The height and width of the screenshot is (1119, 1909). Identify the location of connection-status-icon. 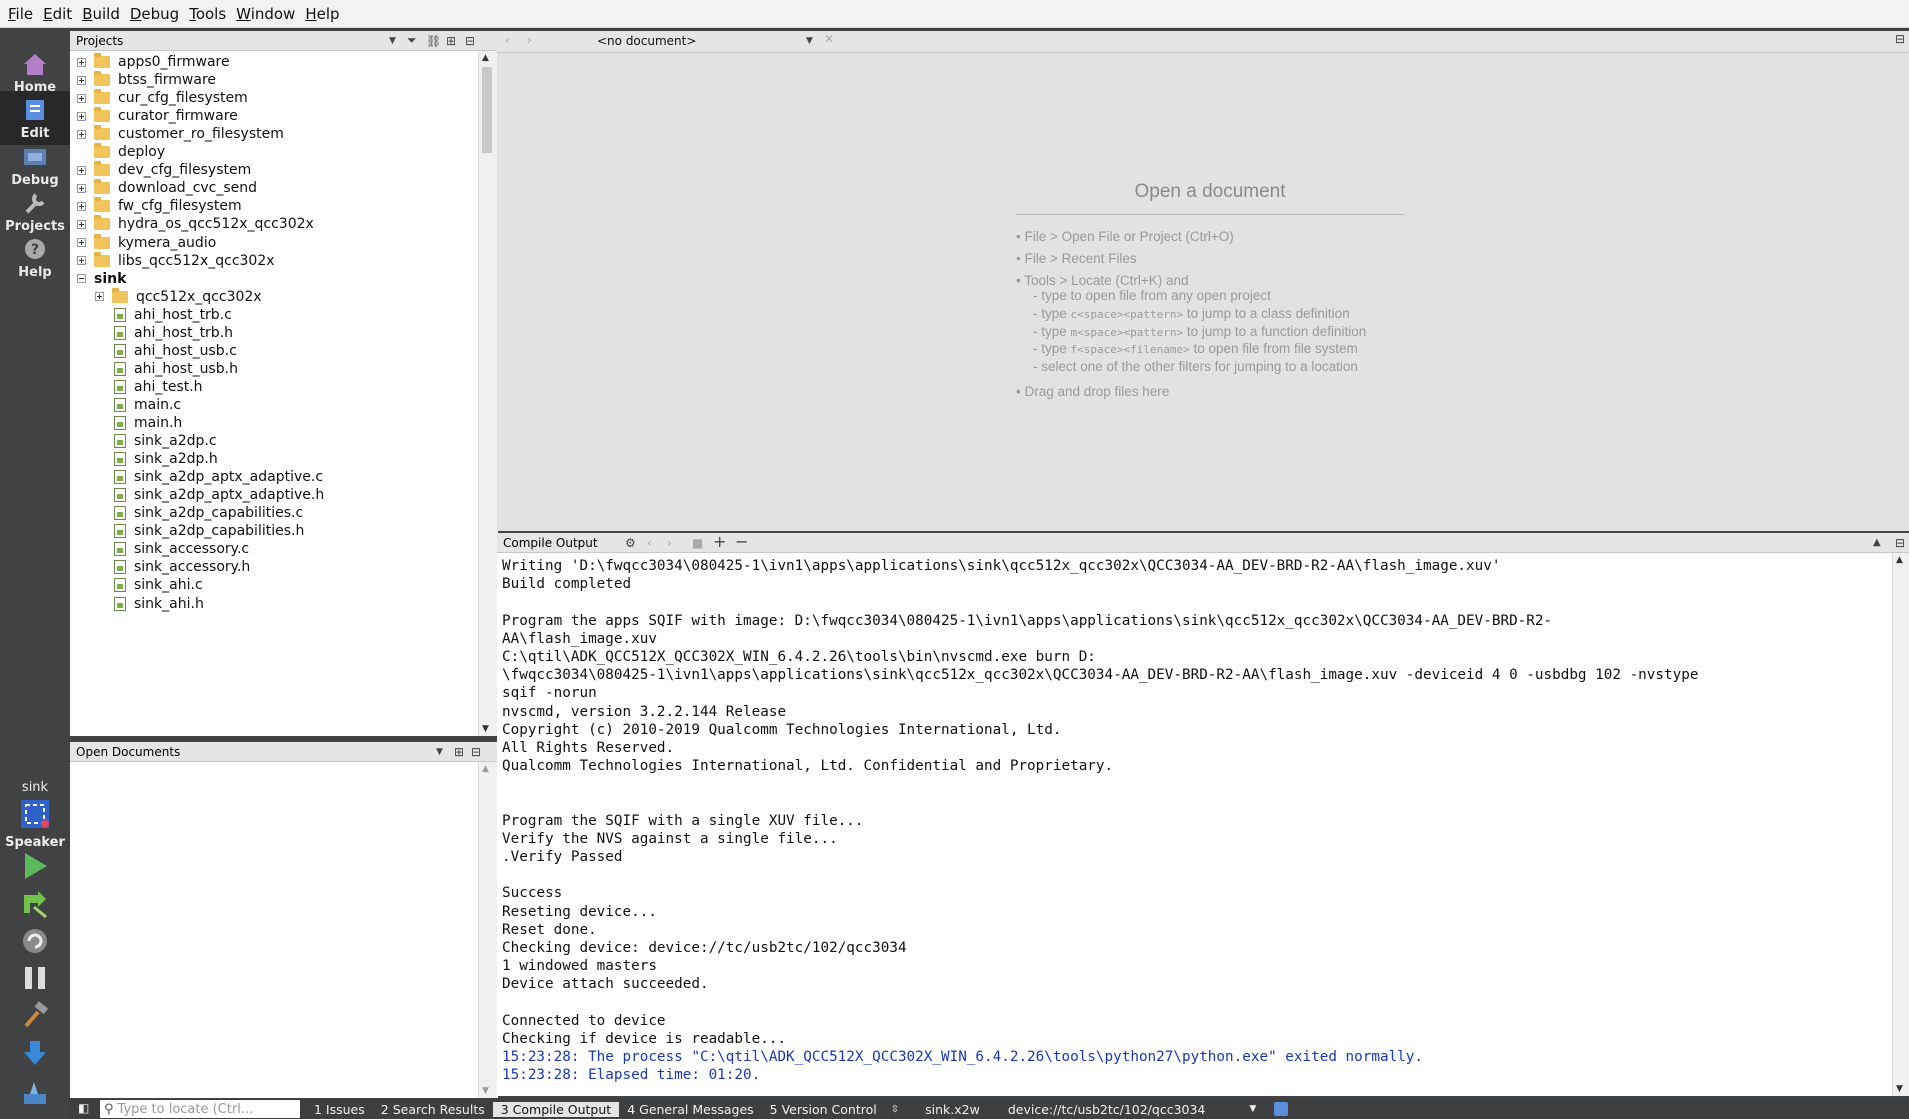
(1281, 1109).